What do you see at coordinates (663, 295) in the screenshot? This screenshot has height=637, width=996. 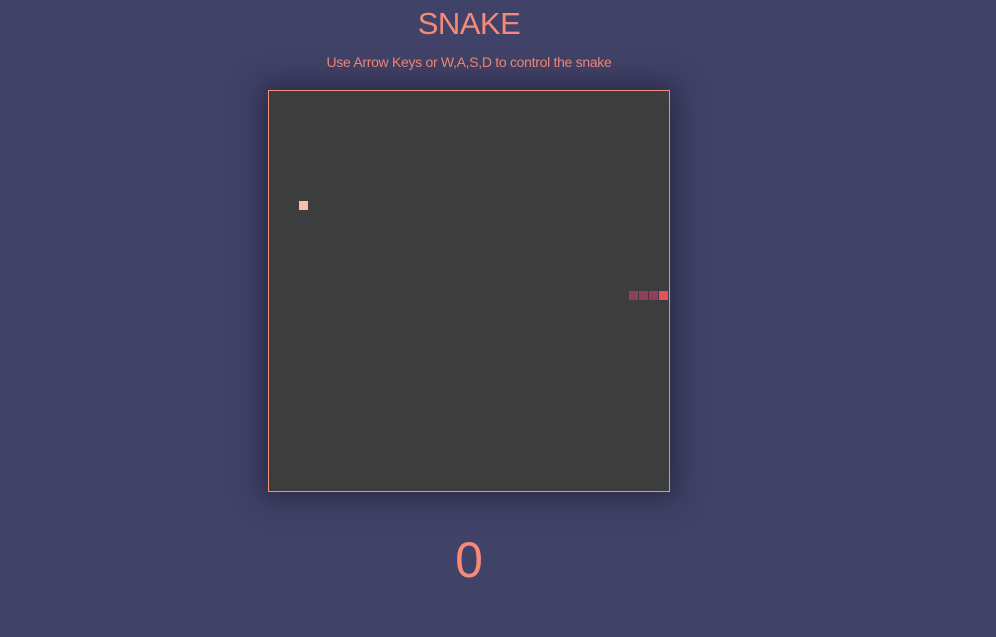 I see `snake-head` at bounding box center [663, 295].